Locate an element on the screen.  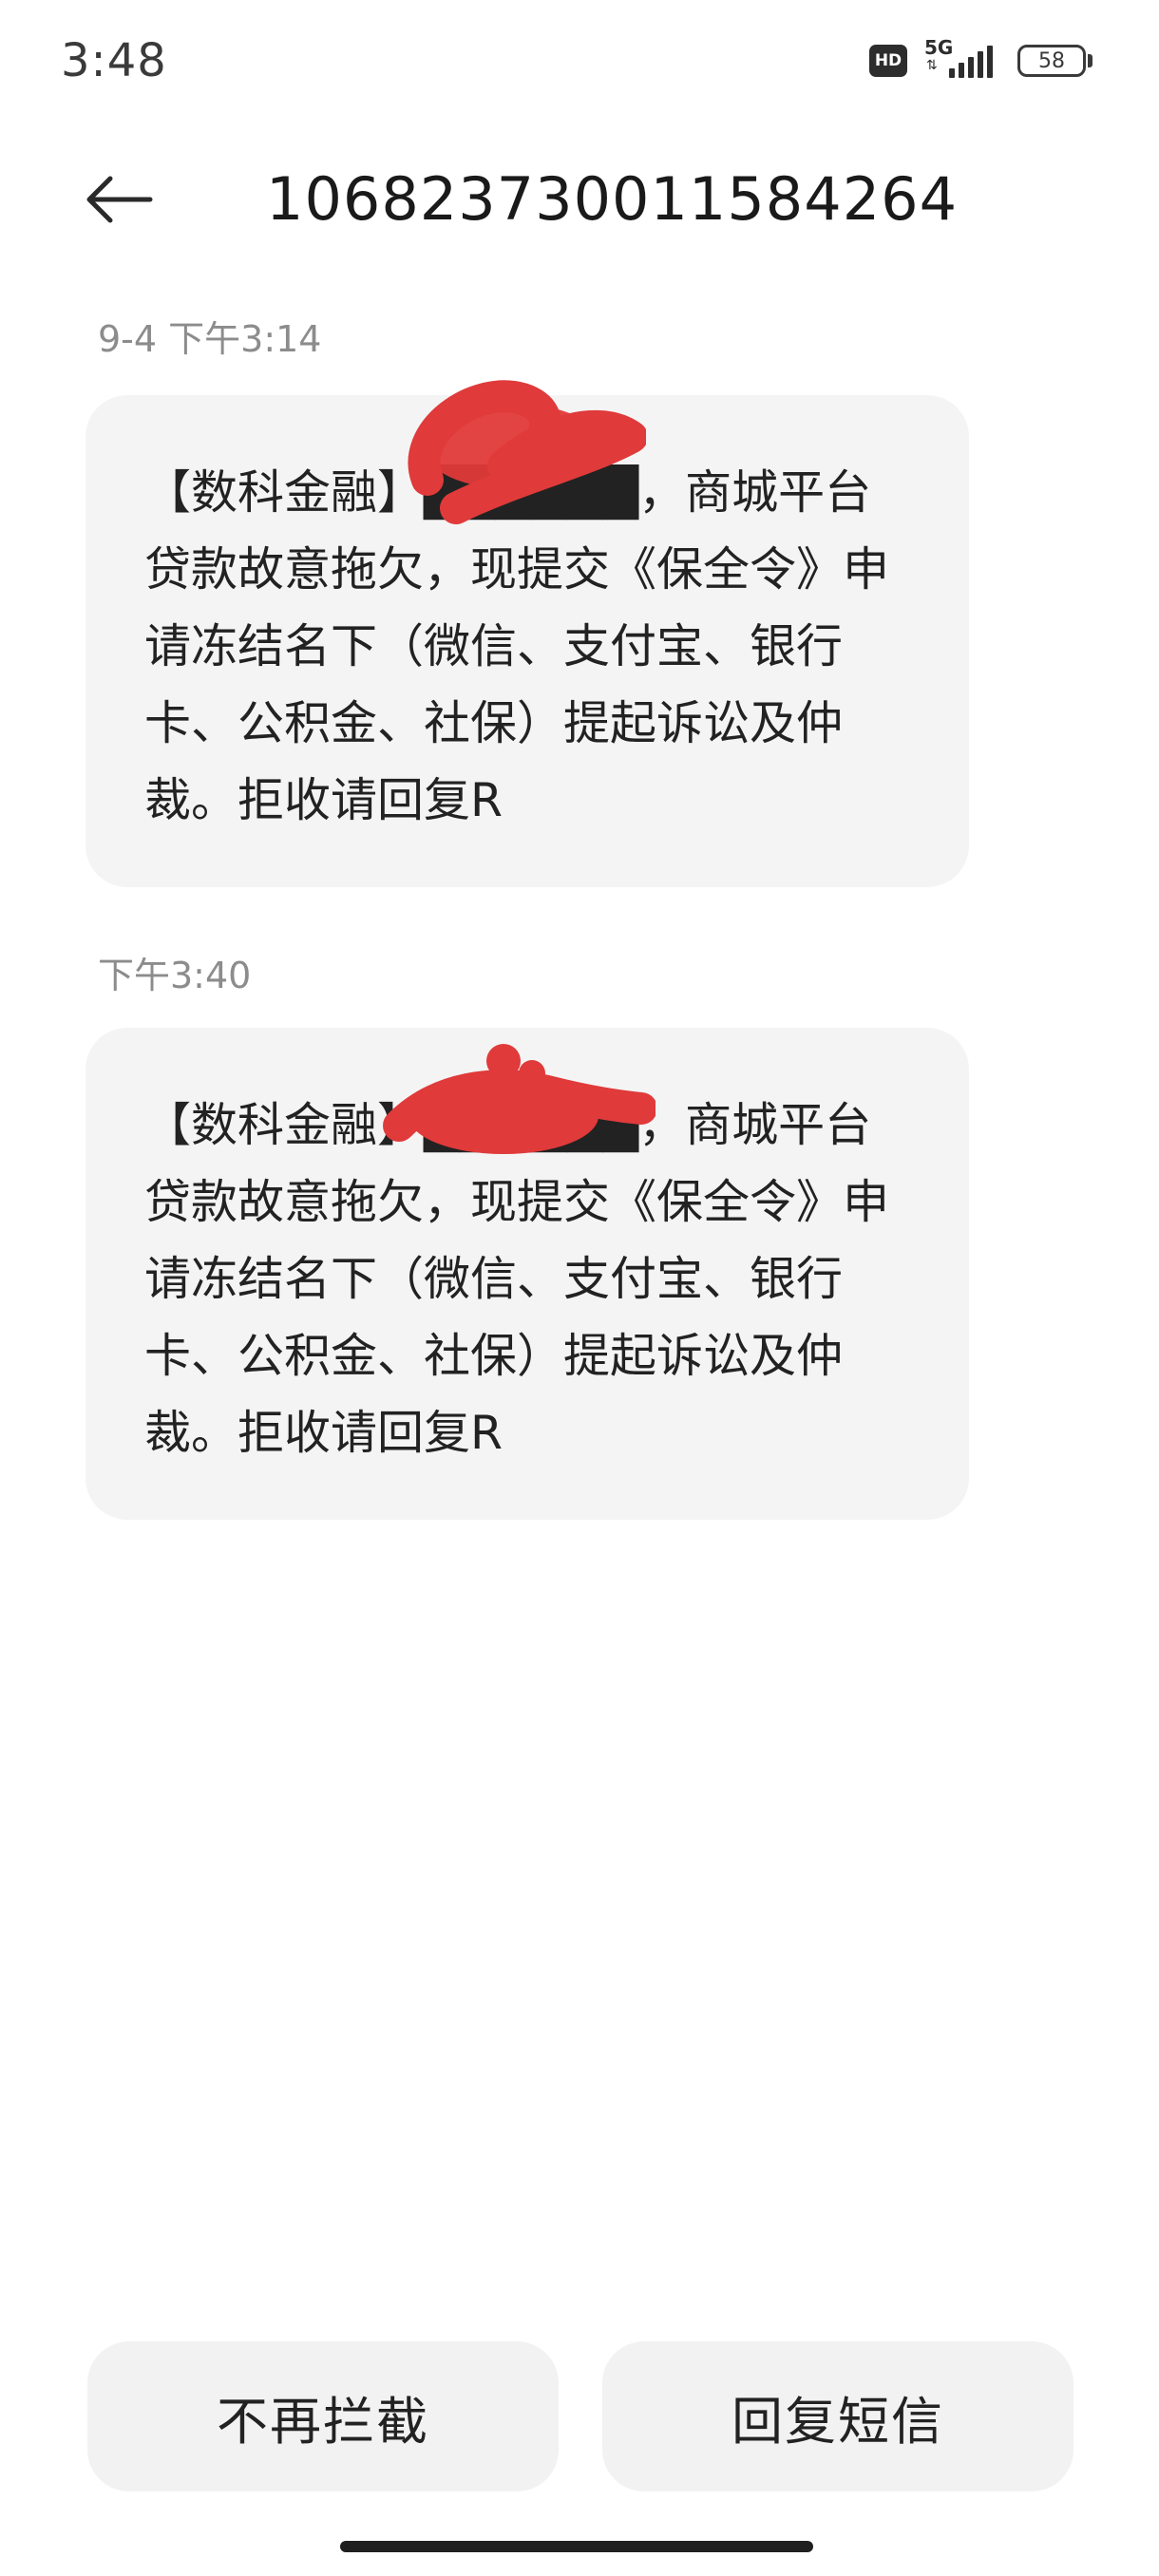
battery-level: 58 is located at coordinates (1051, 61).